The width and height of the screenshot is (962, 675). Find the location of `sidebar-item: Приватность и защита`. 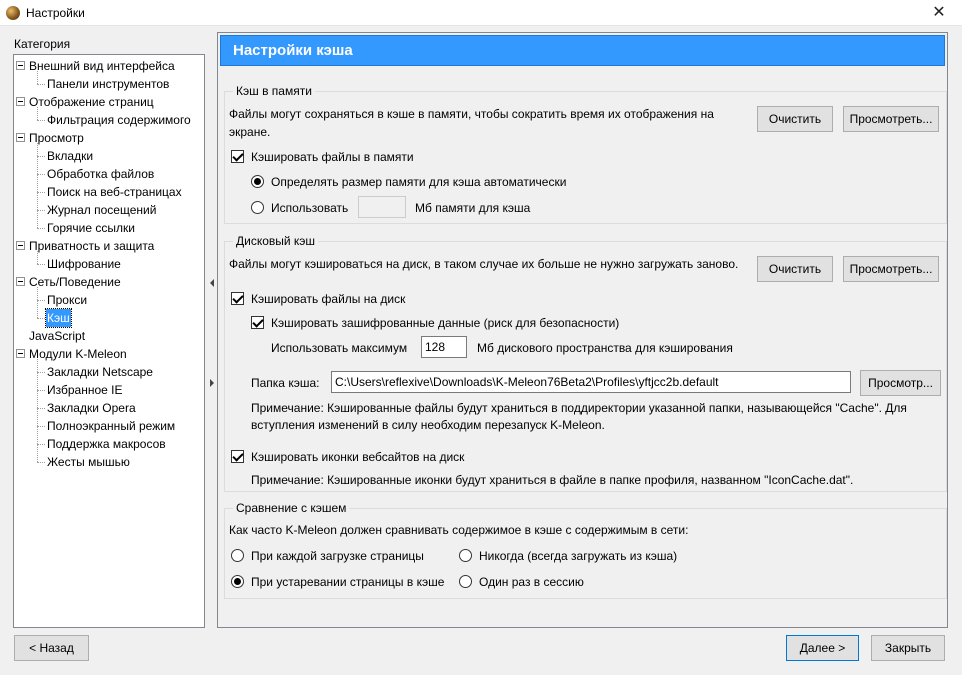

sidebar-item: Приватность и защита is located at coordinates (109, 246).